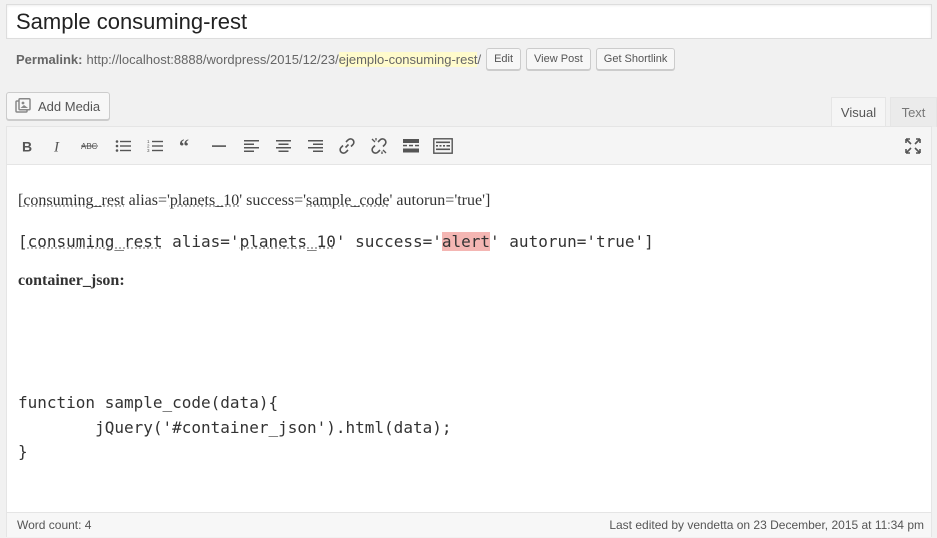 This screenshot has height=538, width=937. I want to click on get-shortlink-button: Get Shortlink, so click(635, 59).